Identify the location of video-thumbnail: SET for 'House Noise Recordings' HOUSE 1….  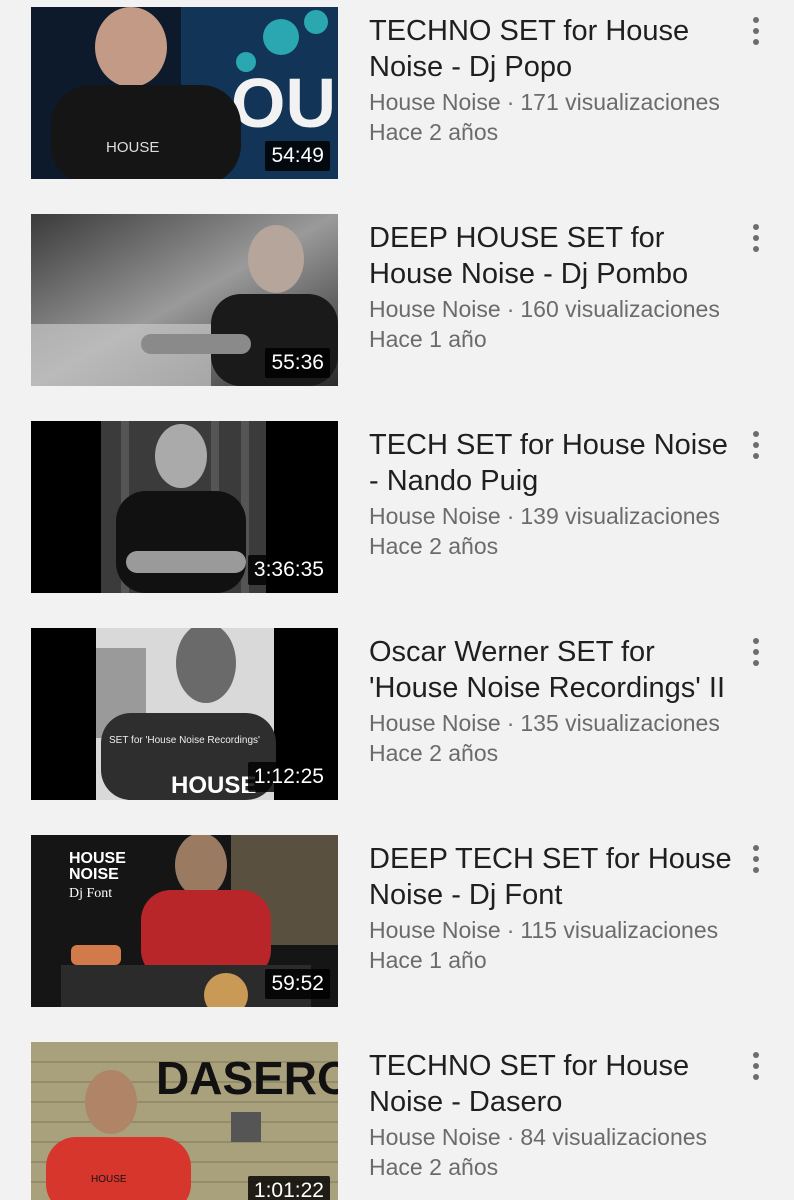
(184, 714).